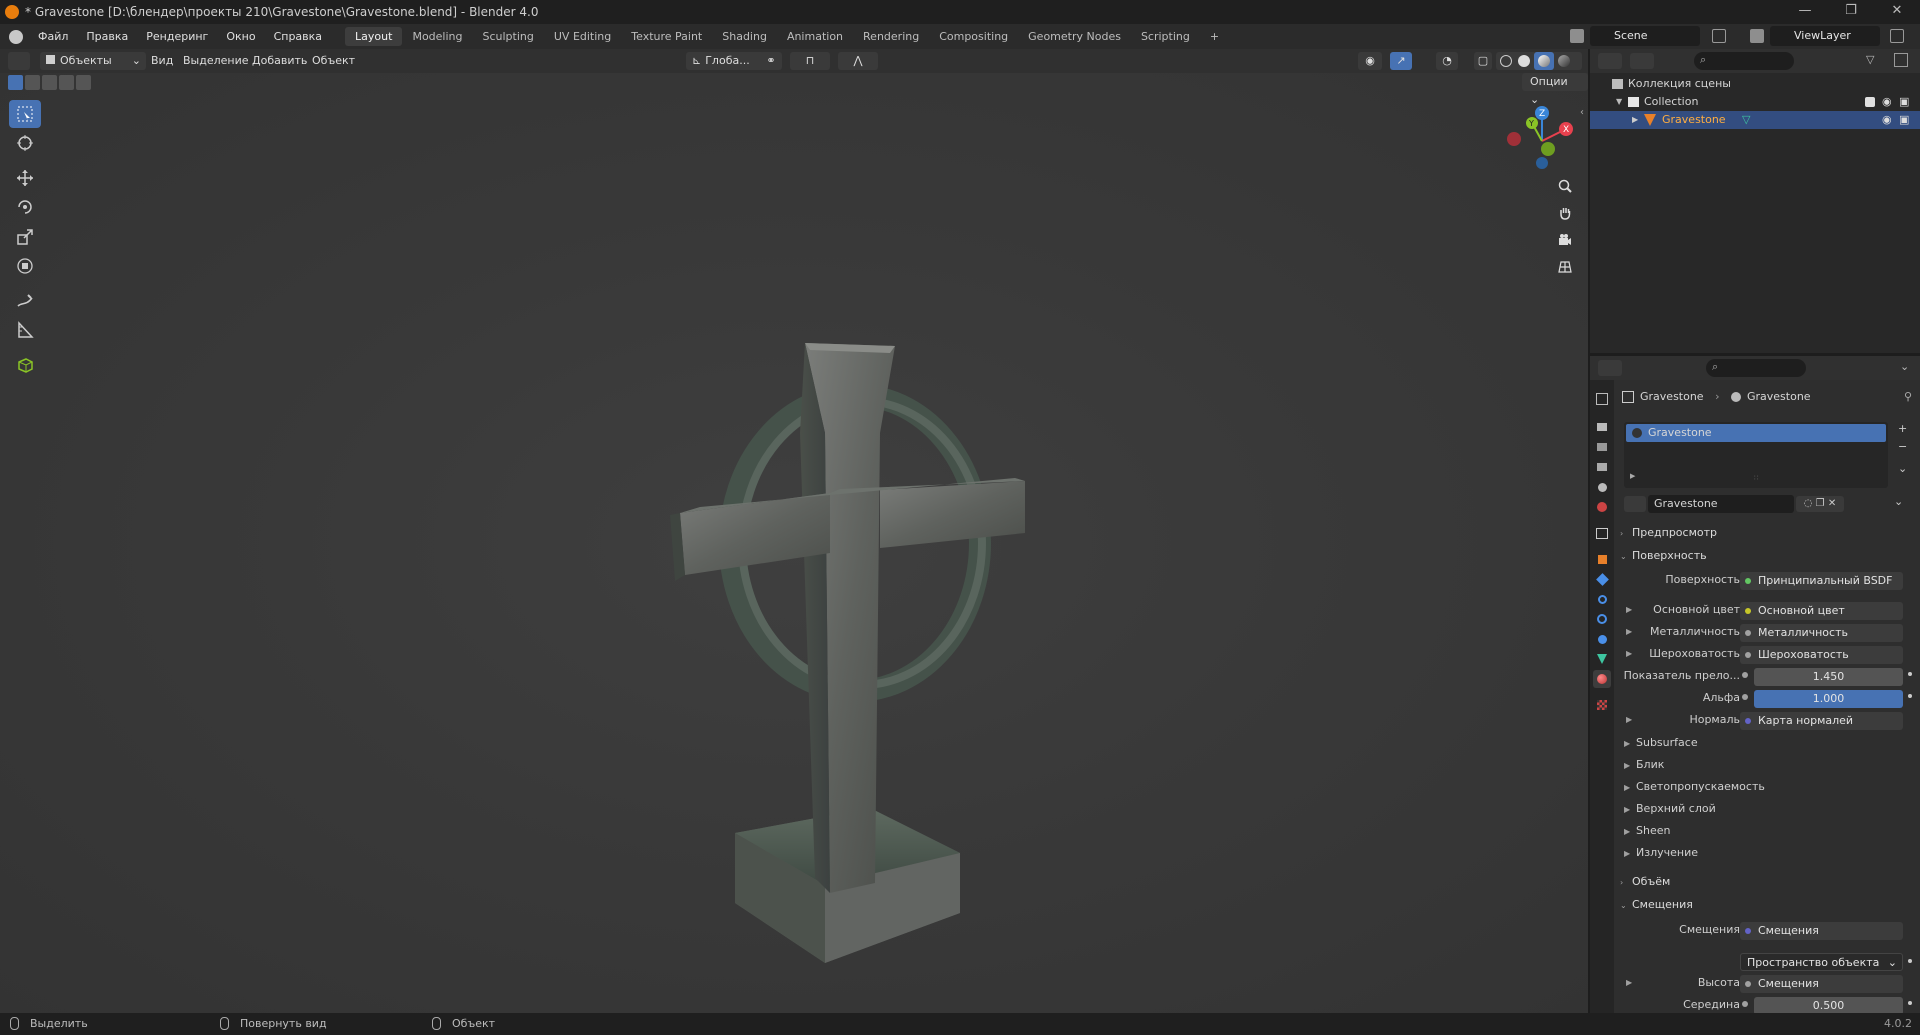  What do you see at coordinates (1074, 36) in the screenshot?
I see `tab-geometry-nodes: Geometry Nodes` at bounding box center [1074, 36].